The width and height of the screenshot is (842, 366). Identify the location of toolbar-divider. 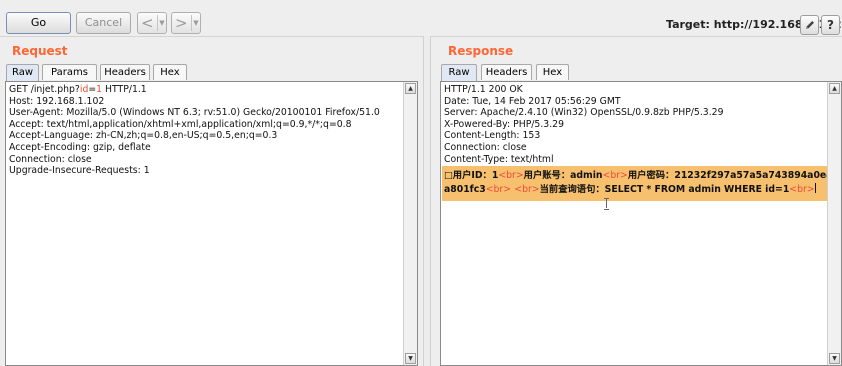
(421, 36).